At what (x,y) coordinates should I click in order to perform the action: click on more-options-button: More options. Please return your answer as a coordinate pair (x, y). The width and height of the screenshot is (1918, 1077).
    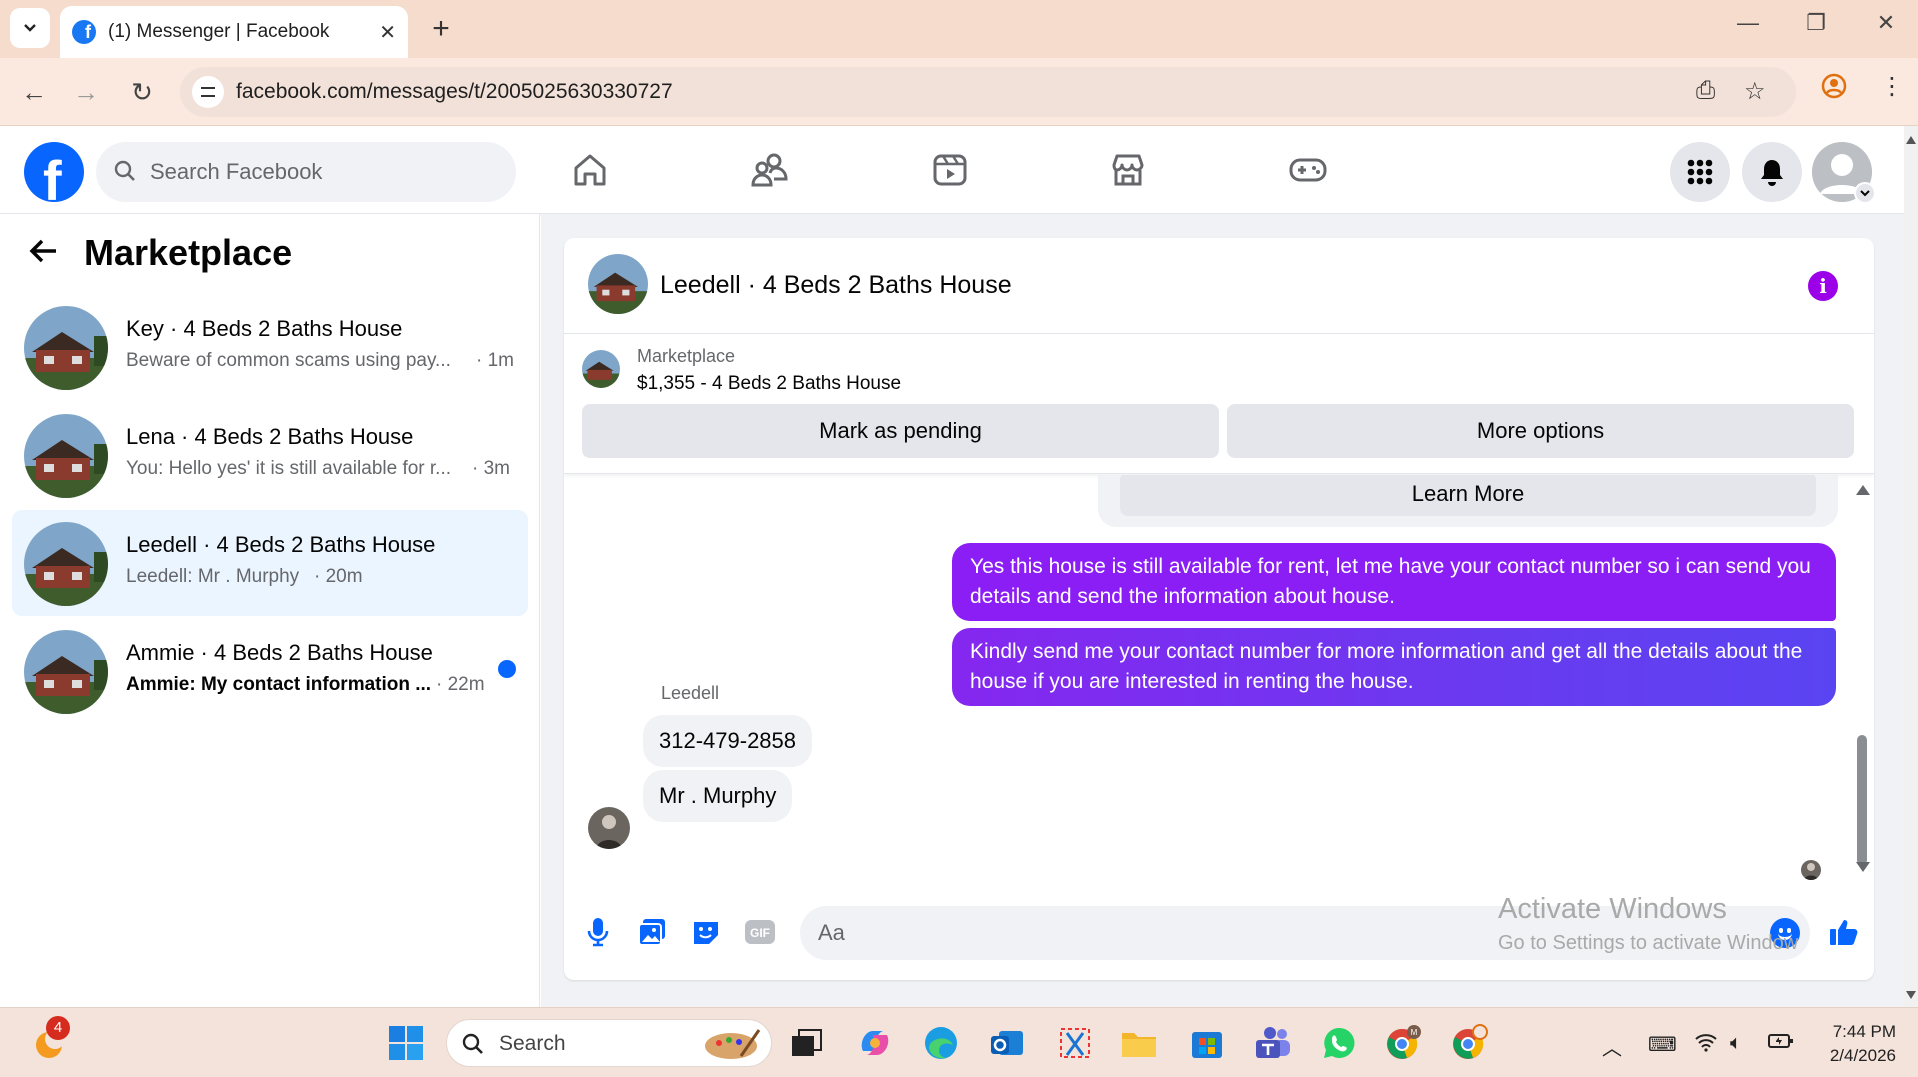
    Looking at the image, I should click on (1540, 431).